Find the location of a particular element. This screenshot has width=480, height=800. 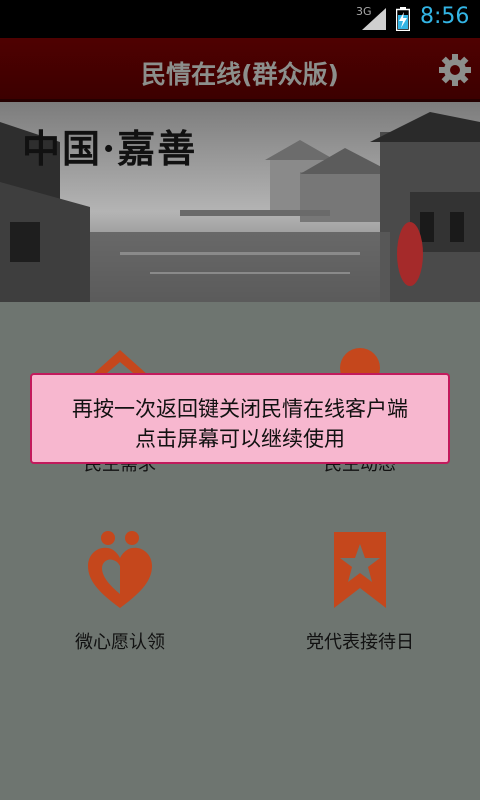

status-bar: 3G 8:56 is located at coordinates (240, 19).